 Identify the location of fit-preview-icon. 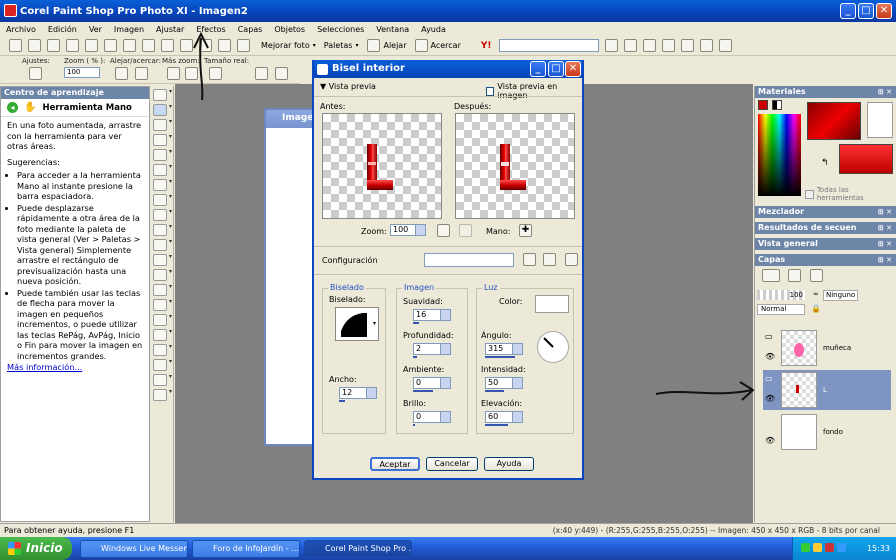
(443, 230).